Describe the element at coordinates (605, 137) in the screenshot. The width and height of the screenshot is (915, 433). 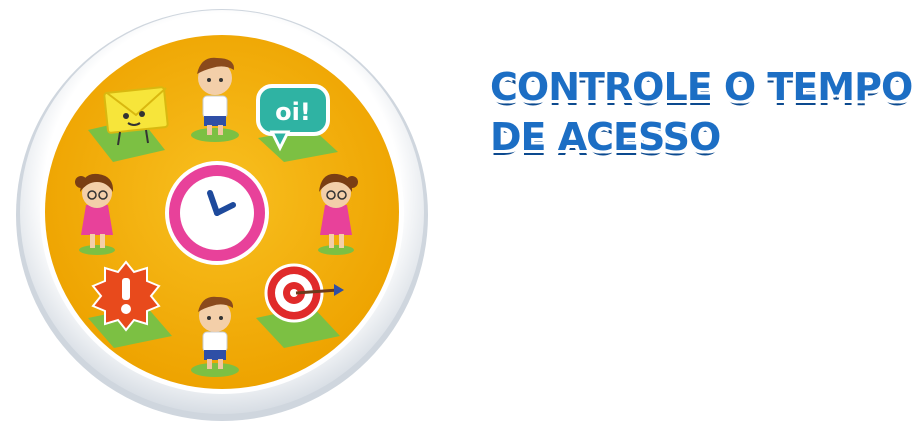
I see `headline-line-2: DE ACESSO` at that location.